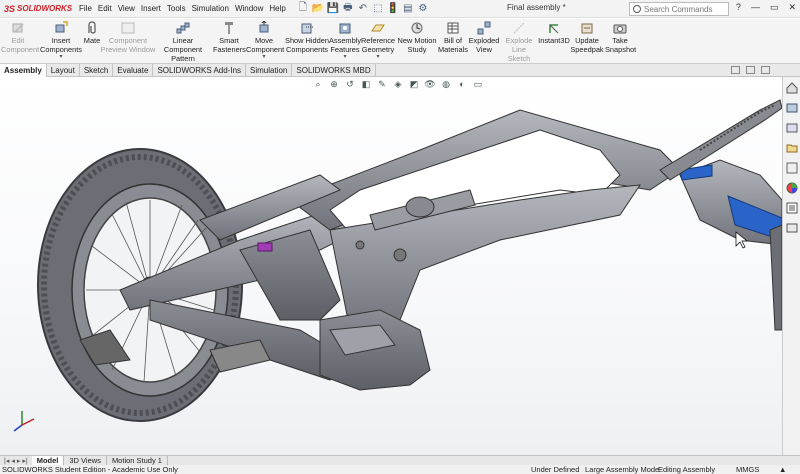 The height and width of the screenshot is (474, 800). Describe the element at coordinates (183, 28) in the screenshot. I see `linear-pattern-icon` at that location.